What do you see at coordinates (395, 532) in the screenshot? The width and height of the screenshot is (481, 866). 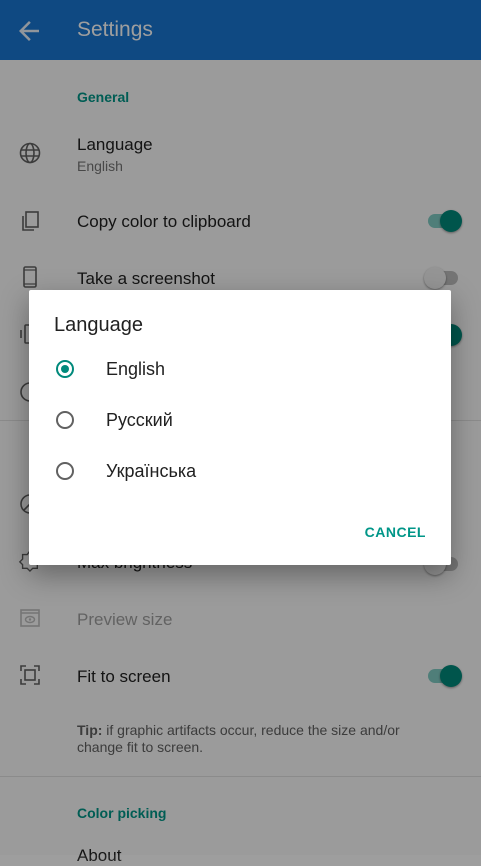 I see `cancel-button: CANCEL` at bounding box center [395, 532].